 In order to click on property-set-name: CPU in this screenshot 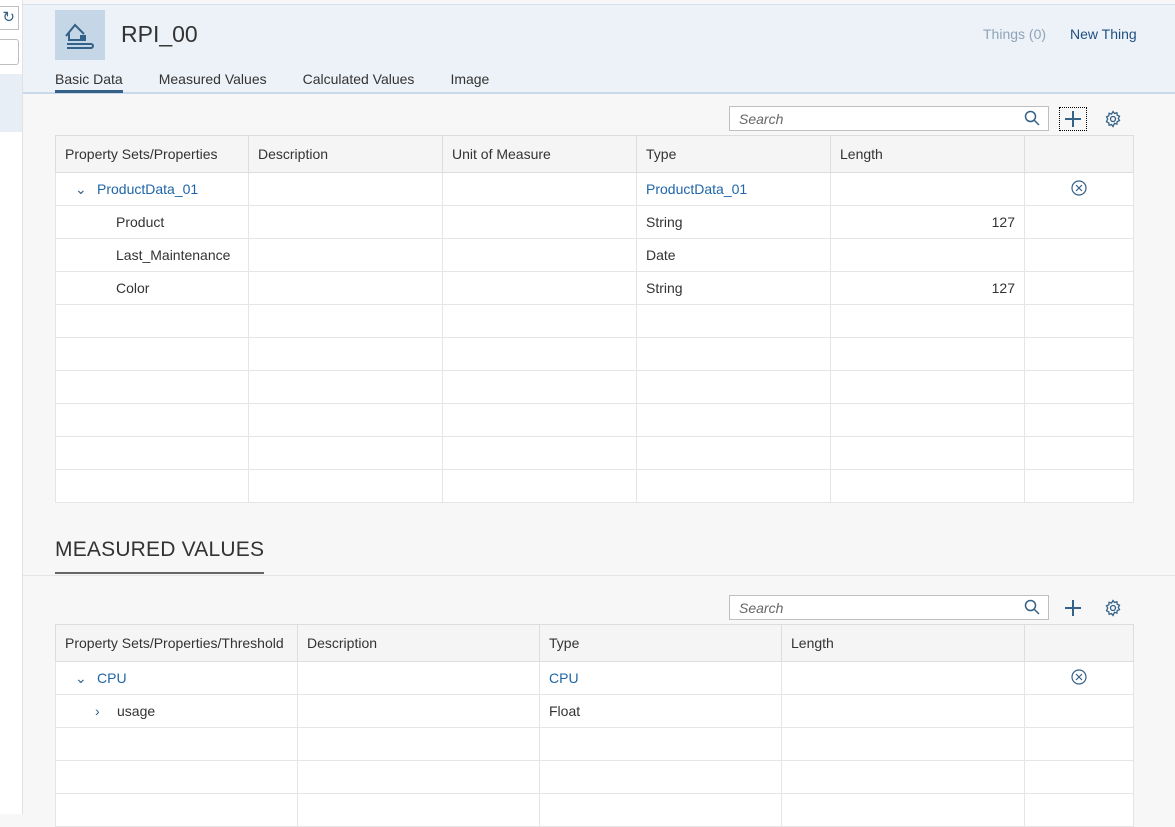, I will do `click(112, 678)`.